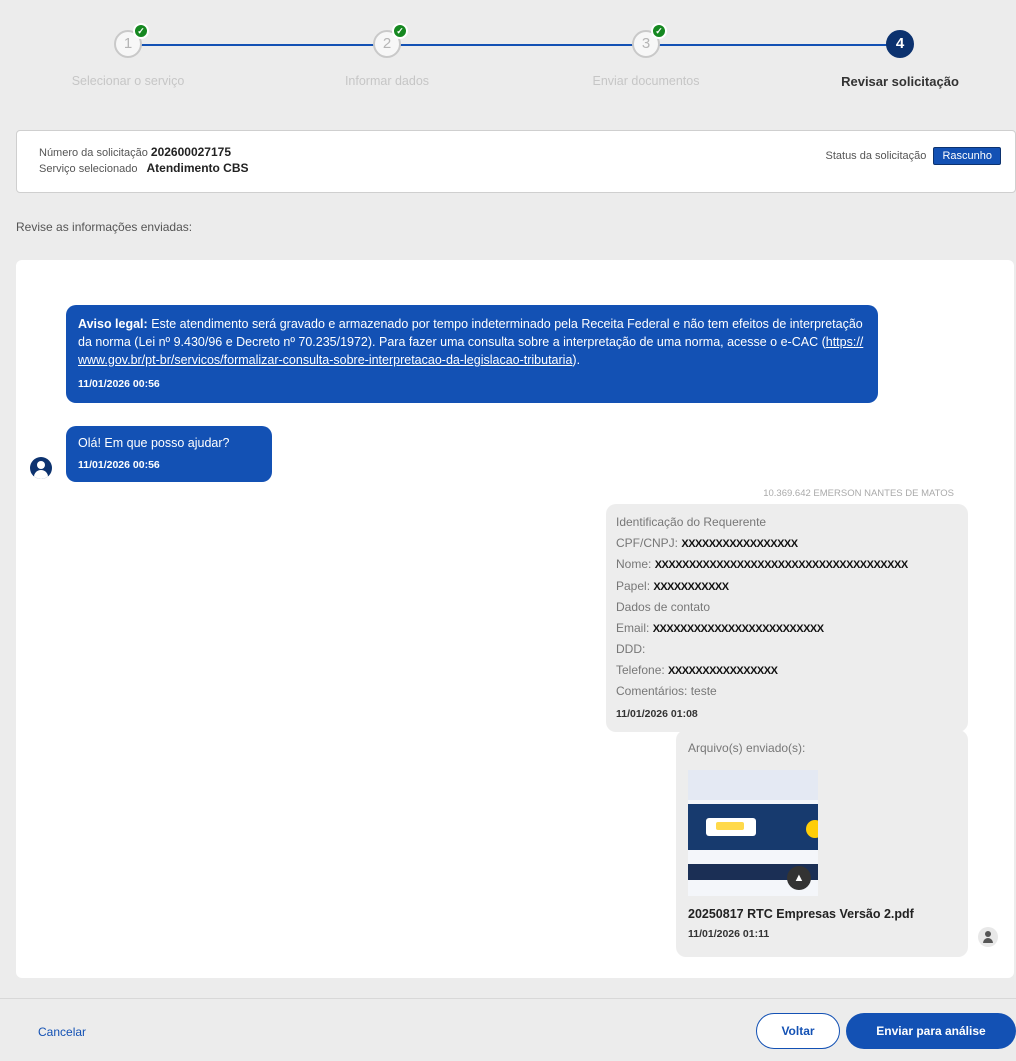  I want to click on contact-title: Dados de contato, so click(663, 607).